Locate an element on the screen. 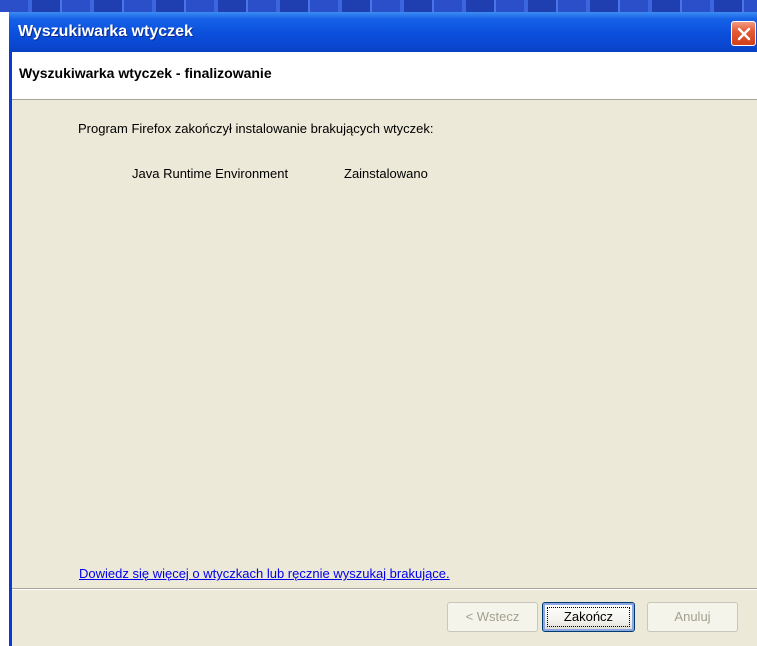 This screenshot has width=757, height=646. finish-button: Zakończ is located at coordinates (588, 617).